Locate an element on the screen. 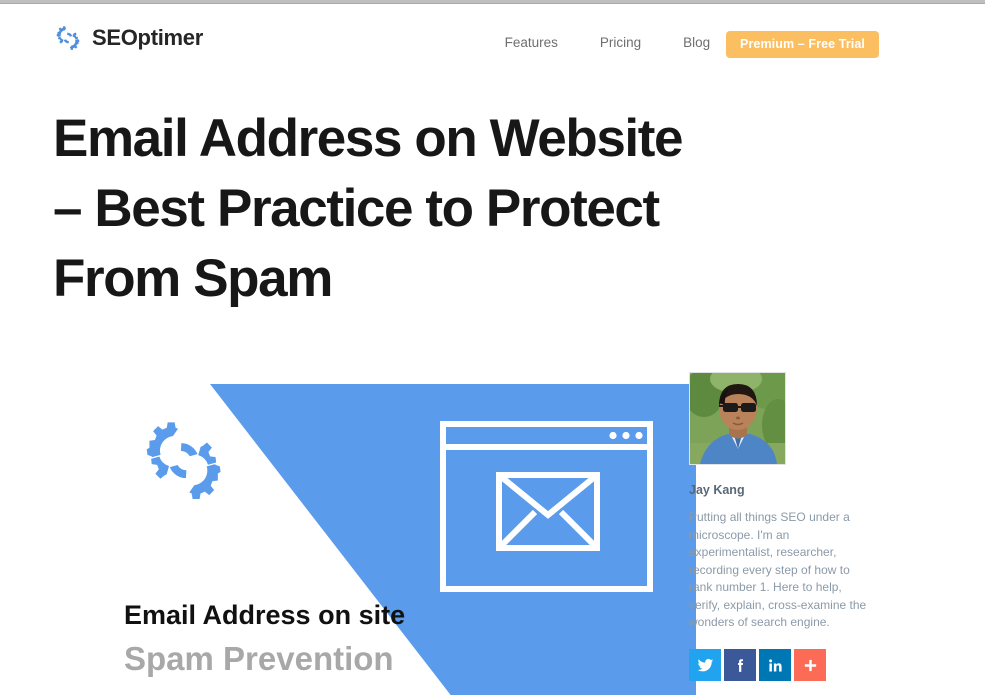 Image resolution: width=985 pixels, height=695 pixels. author-name: Jay Kang is located at coordinates (717, 490).